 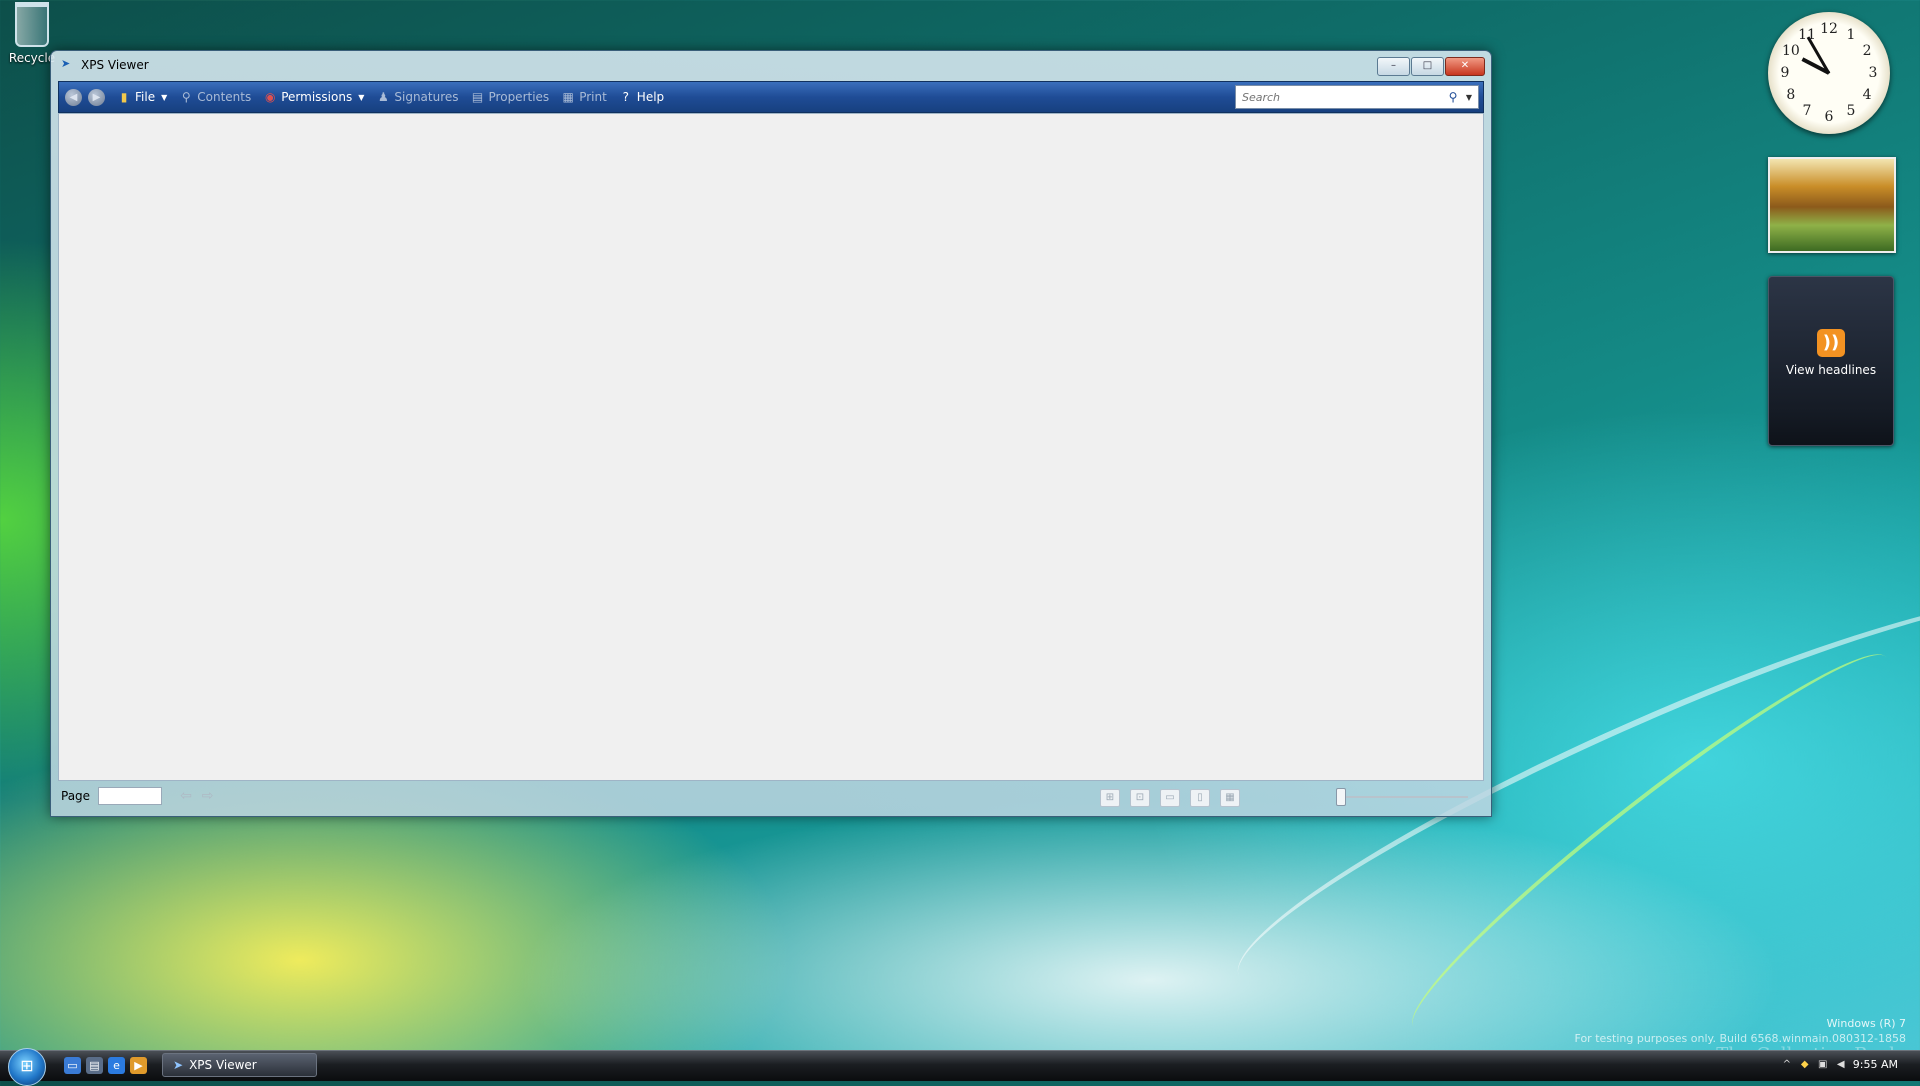 What do you see at coordinates (1200, 798) in the screenshot?
I see `two-pages-icon: ▯` at bounding box center [1200, 798].